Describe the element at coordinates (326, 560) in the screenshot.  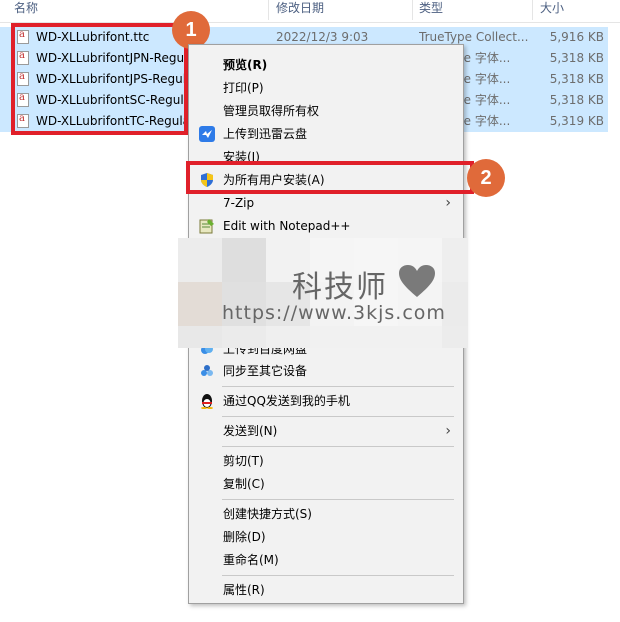
I see `menu-item-rename: 重命名(M)` at that location.